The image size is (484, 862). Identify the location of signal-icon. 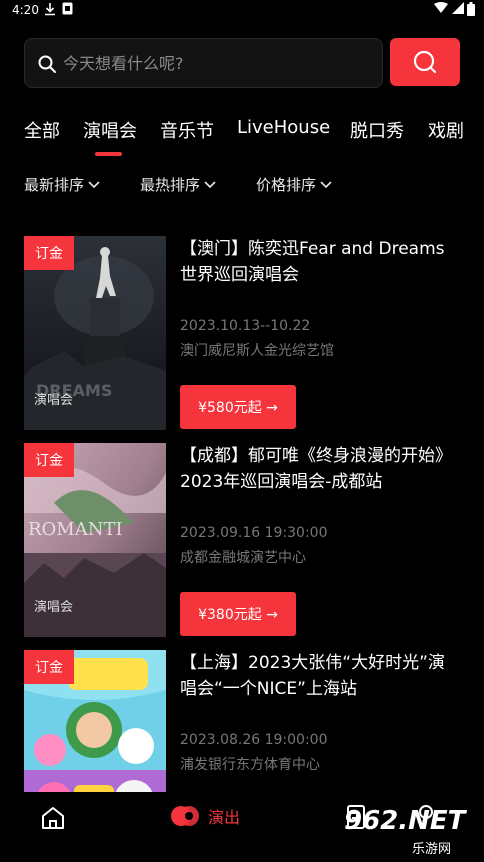
(458, 9).